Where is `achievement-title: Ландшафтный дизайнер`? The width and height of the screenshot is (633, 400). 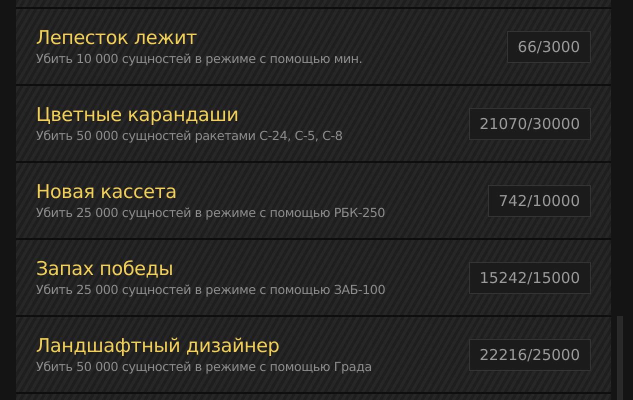 achievement-title: Ландшафтный дизайнер is located at coordinates (158, 346).